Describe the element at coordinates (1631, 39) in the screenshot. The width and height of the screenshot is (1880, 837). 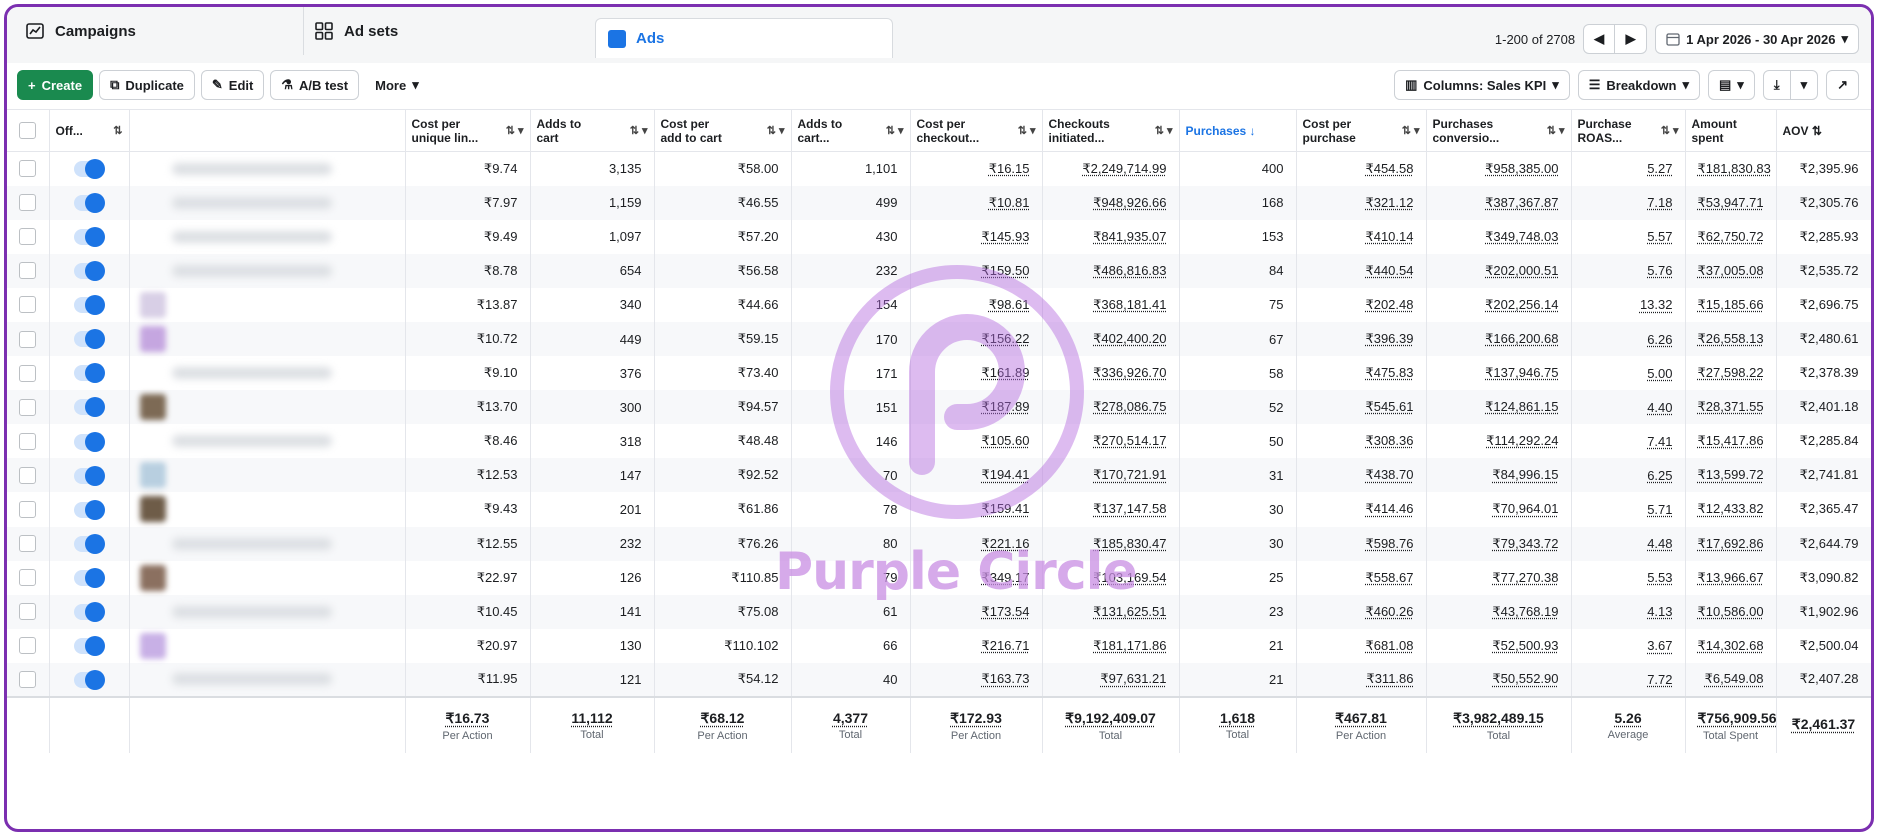
I see `next-page-button: ▶` at that location.